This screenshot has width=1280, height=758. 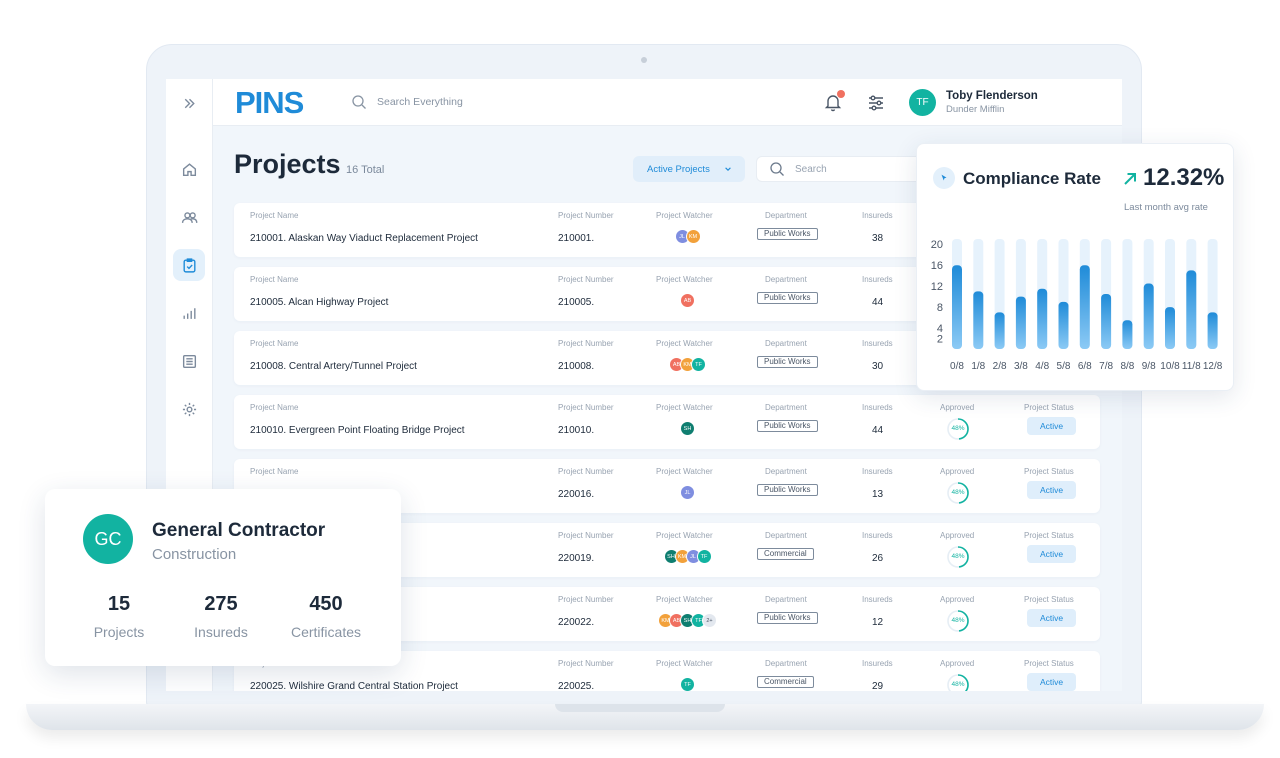 I want to click on user-name: Toby Flenderson, so click(x=992, y=96).